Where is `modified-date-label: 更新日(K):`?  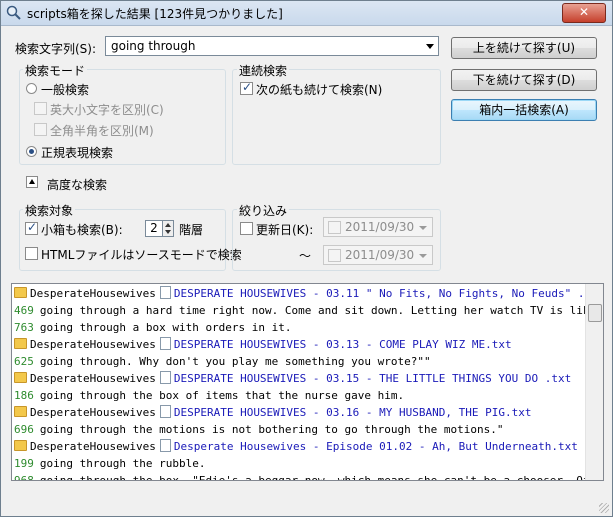 modified-date-label: 更新日(K): is located at coordinates (285, 230).